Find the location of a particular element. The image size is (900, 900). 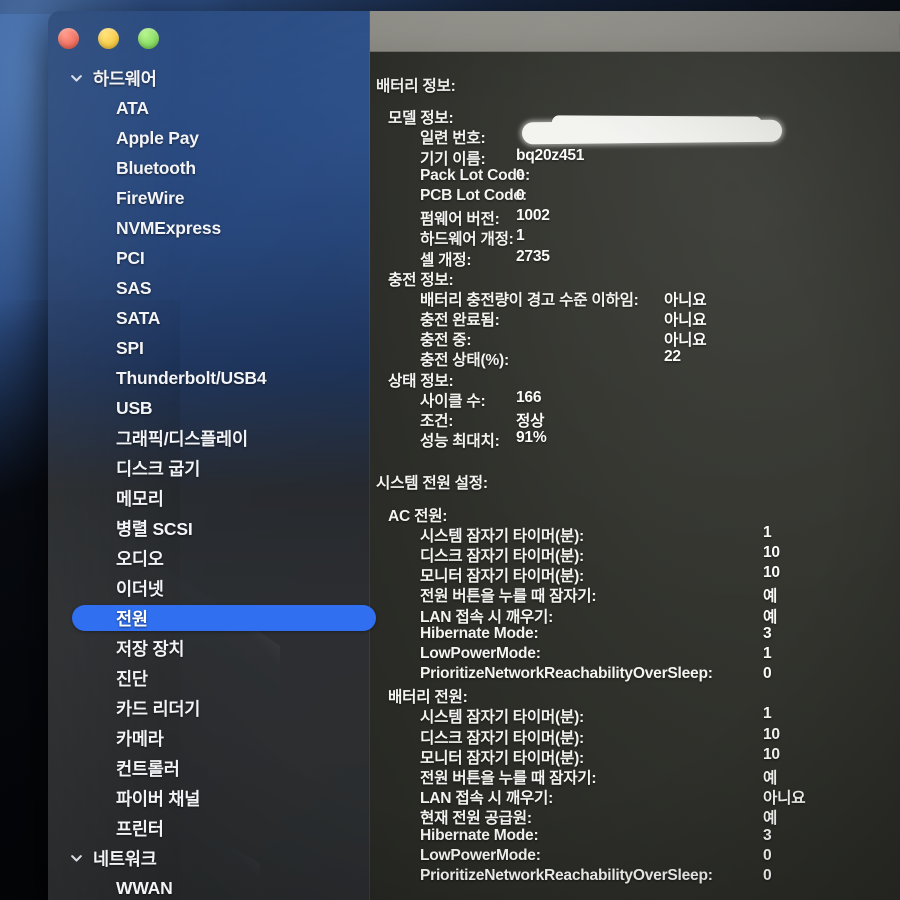

info-row: Hibernate Mode: 3 is located at coordinates (635, 635).